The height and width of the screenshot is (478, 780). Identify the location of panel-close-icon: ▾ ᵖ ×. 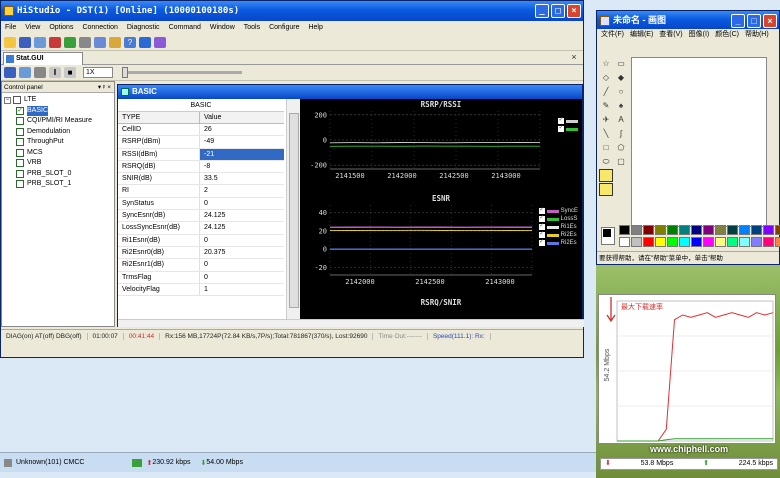
(104, 87).